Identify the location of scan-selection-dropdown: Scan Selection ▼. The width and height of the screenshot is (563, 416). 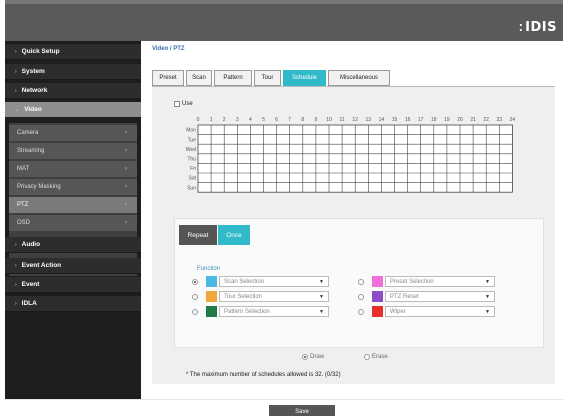
(274, 281).